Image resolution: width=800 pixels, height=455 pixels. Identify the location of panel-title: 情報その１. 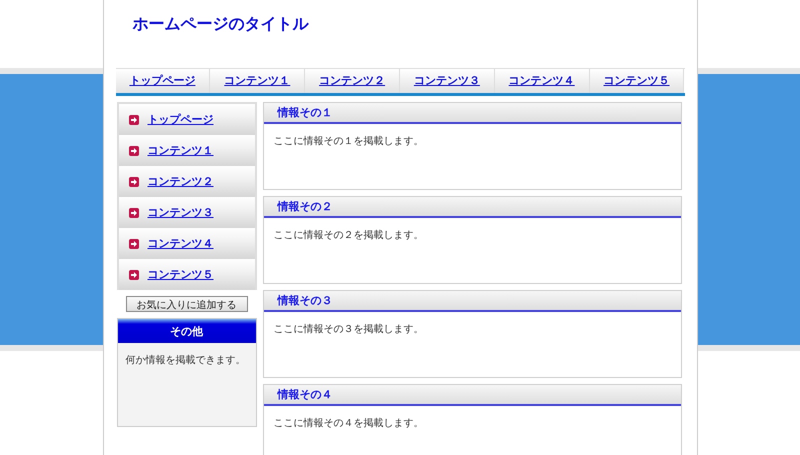
(472, 113).